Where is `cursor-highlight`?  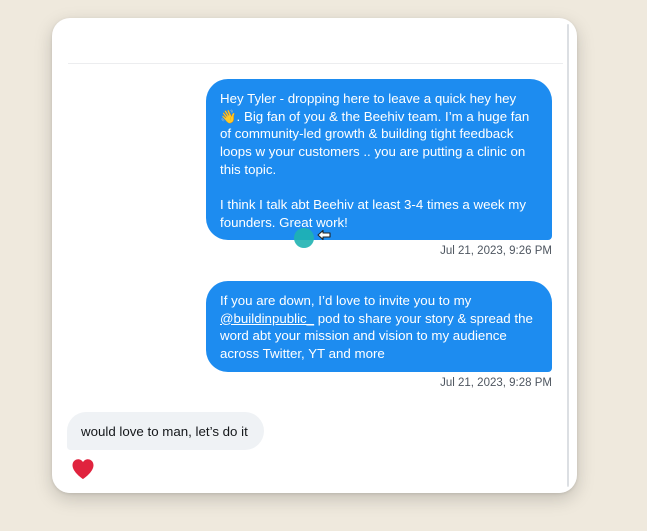 cursor-highlight is located at coordinates (304, 238).